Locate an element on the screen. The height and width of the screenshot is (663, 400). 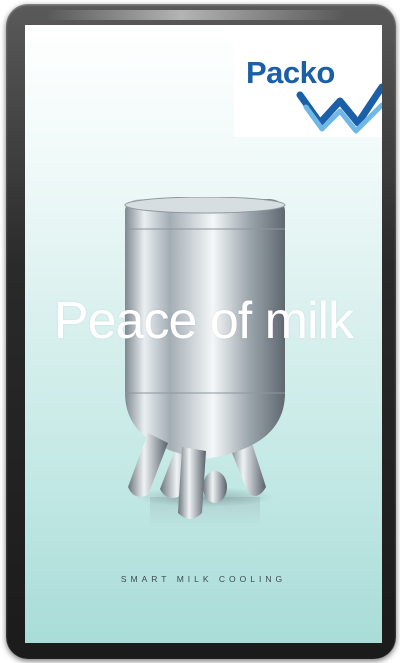
brand-logo: Packo is located at coordinates (308, 81).